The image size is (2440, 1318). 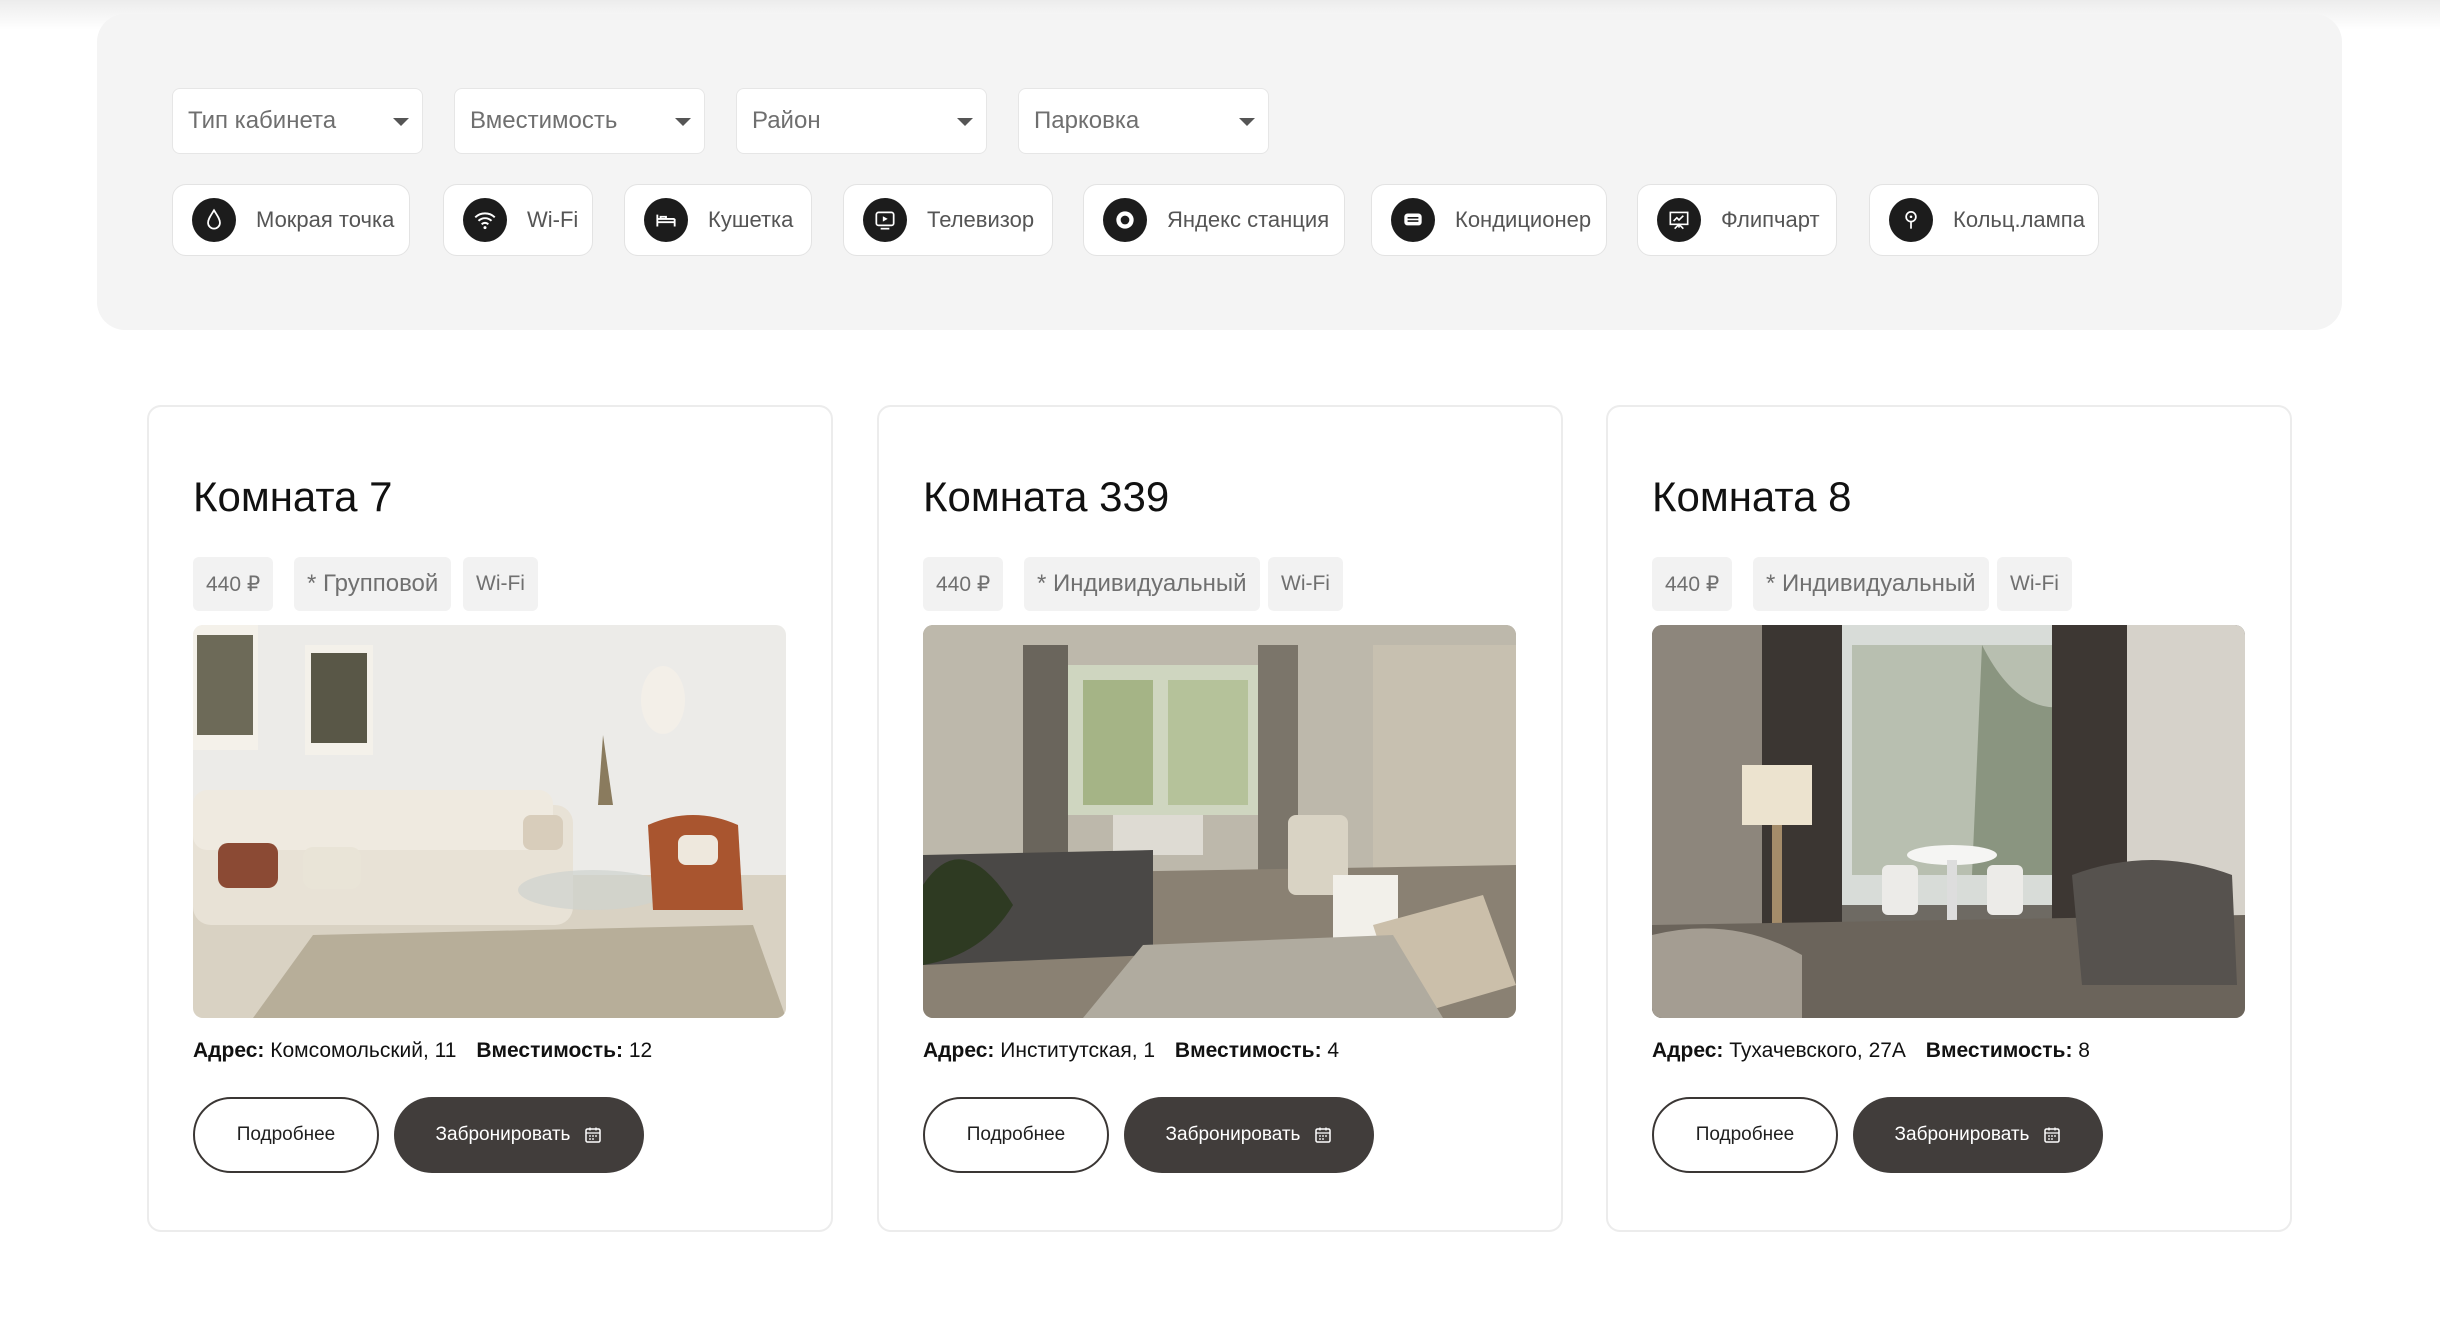 I want to click on filter-selects: Тип кабинета Вместимость Район Парковка, so click(x=720, y=121).